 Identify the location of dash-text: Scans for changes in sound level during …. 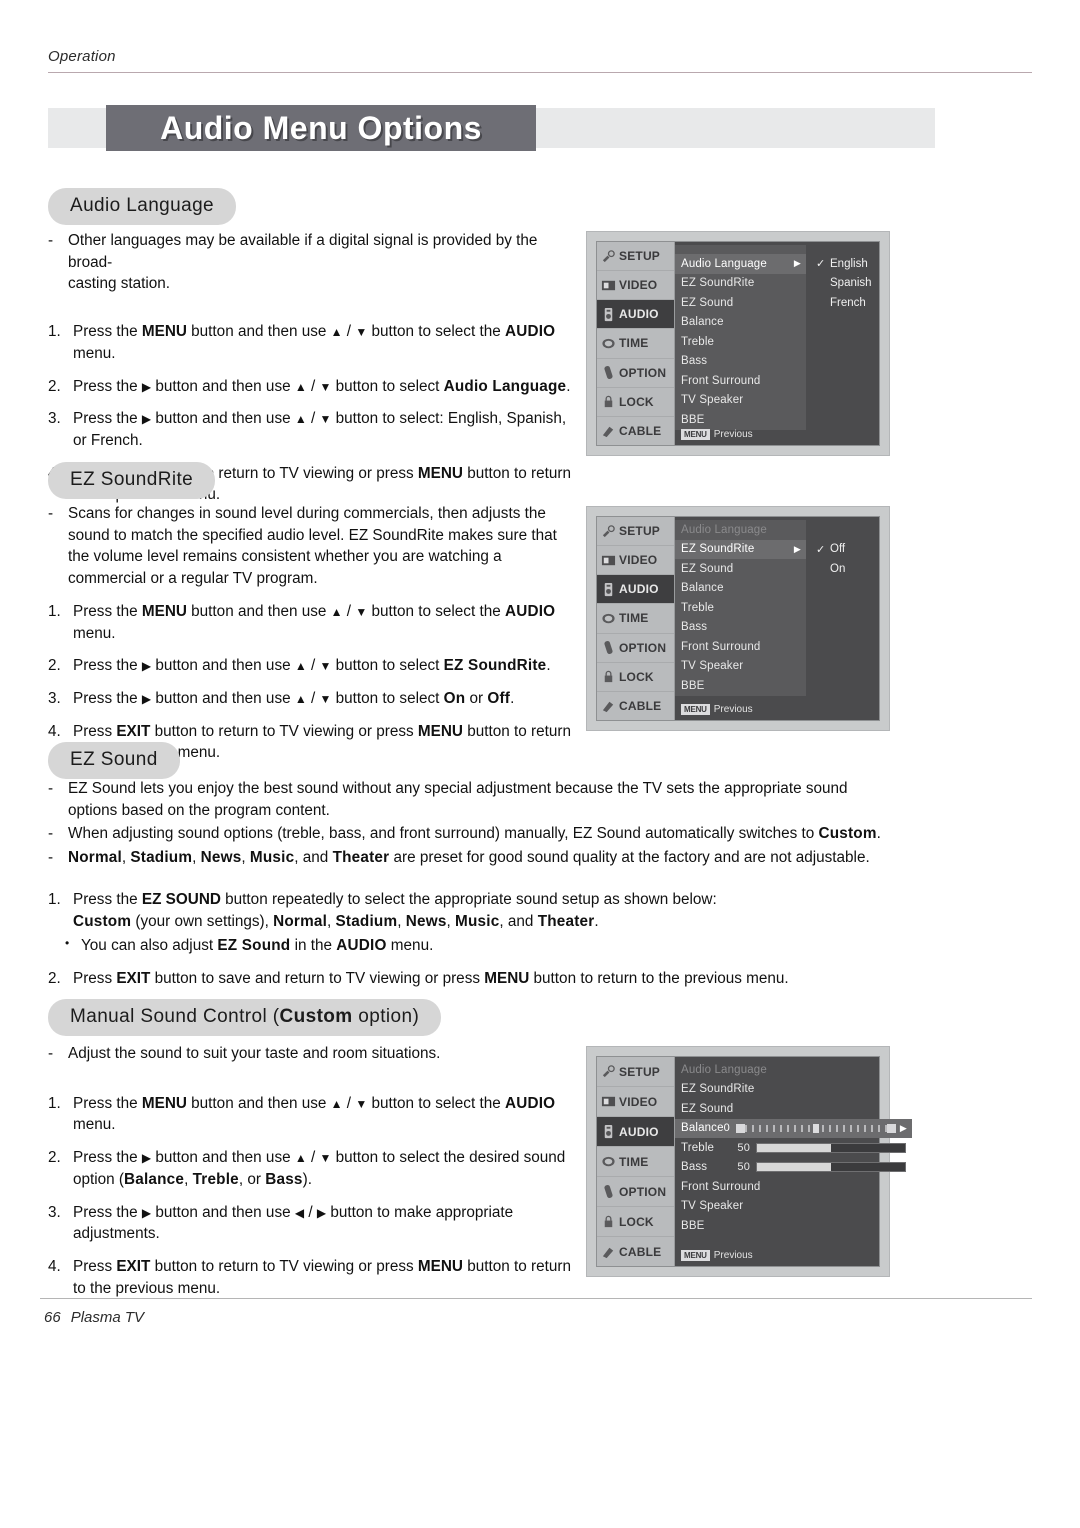
(312, 546).